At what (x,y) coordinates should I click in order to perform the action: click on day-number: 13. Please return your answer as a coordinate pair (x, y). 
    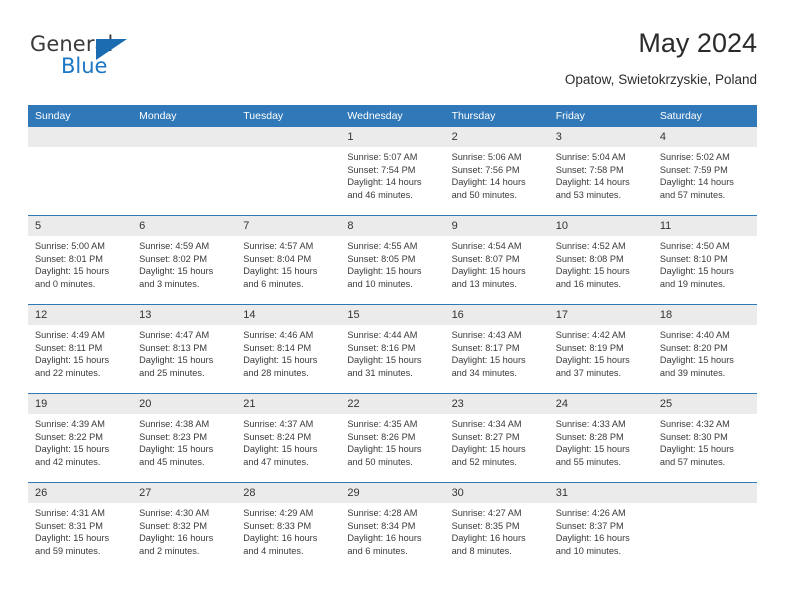
    Looking at the image, I should click on (184, 315).